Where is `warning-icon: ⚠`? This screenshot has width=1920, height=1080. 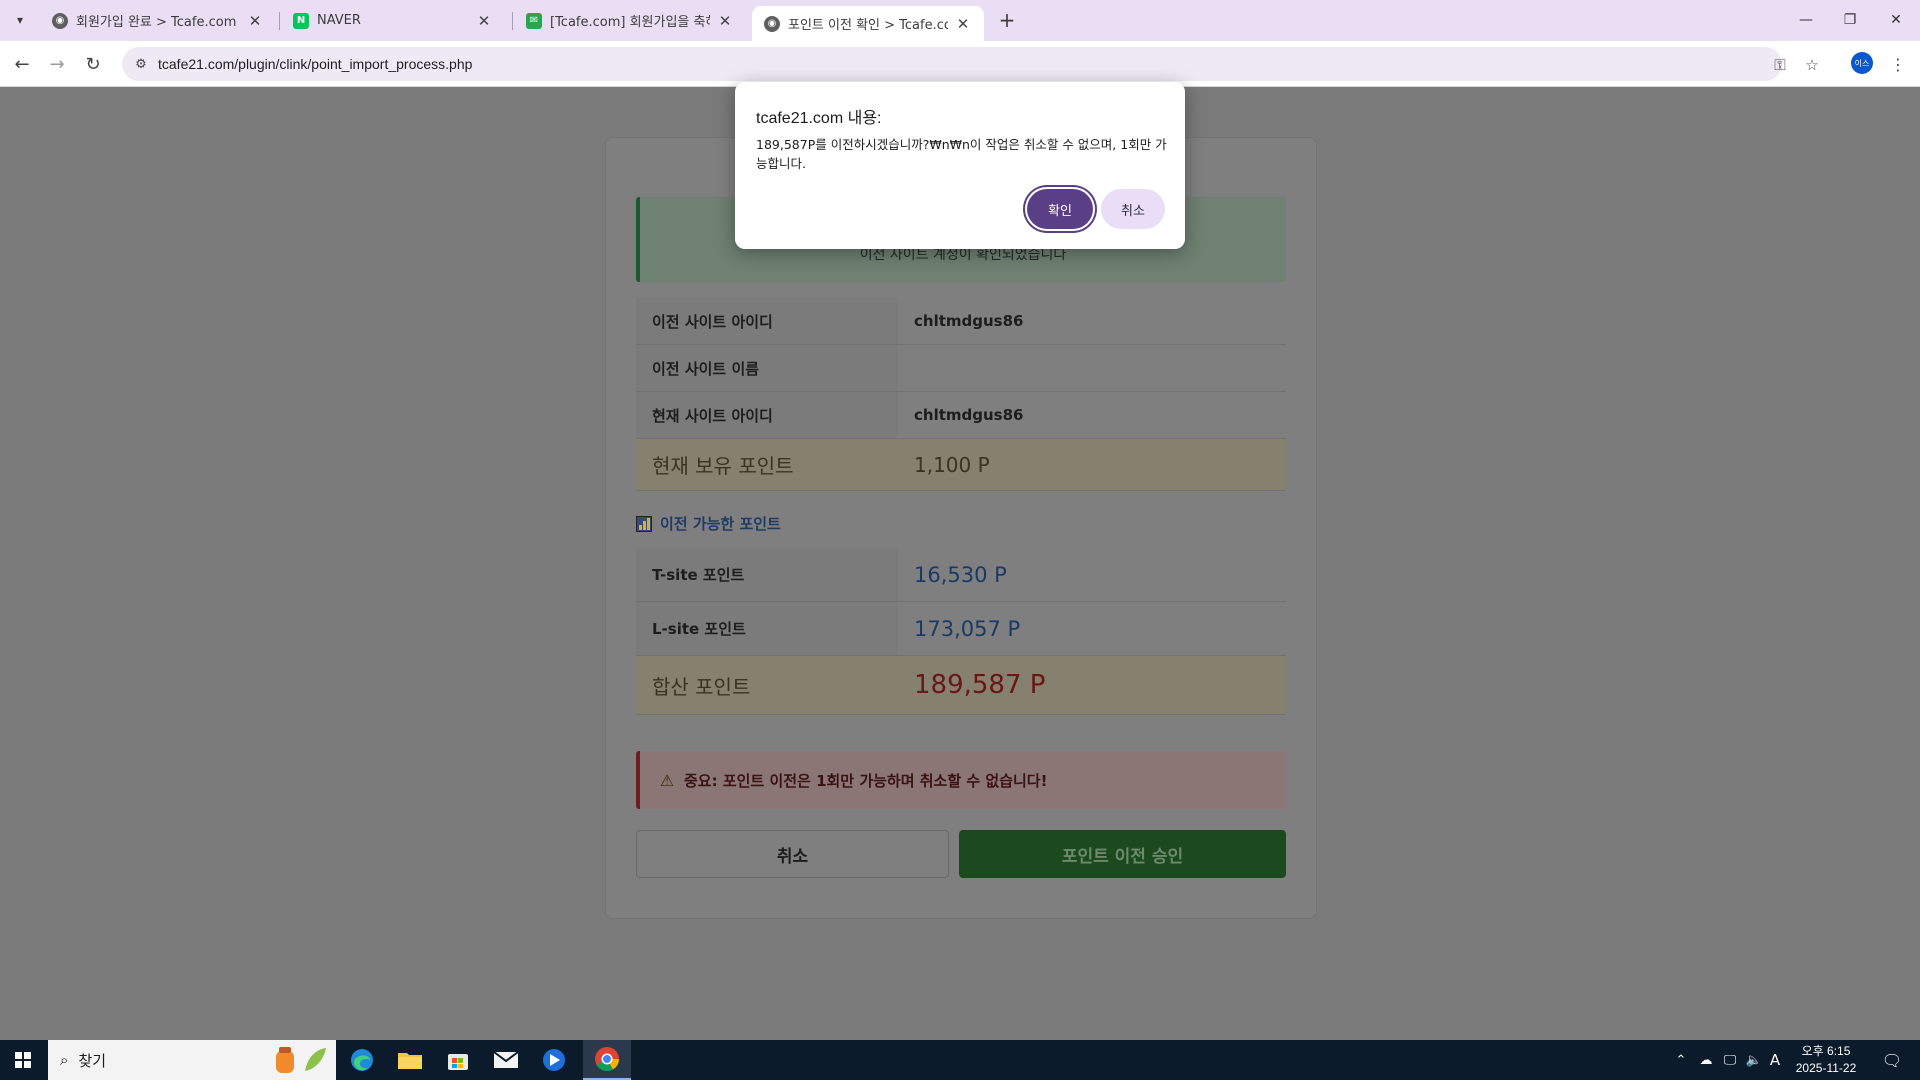 warning-icon: ⚠ is located at coordinates (667, 780).